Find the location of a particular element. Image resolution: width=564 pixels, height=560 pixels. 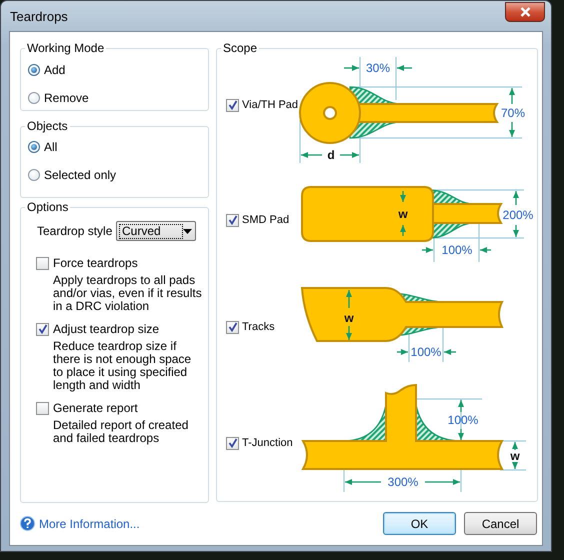

dimension-label: d is located at coordinates (331, 155).